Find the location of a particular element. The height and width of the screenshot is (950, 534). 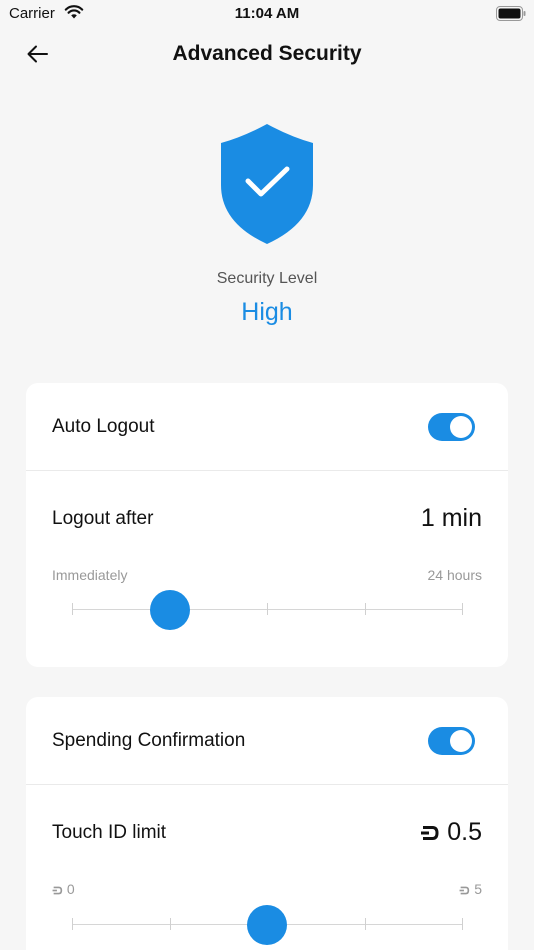

touch-id-limit-value: 0.5 is located at coordinates (451, 832).